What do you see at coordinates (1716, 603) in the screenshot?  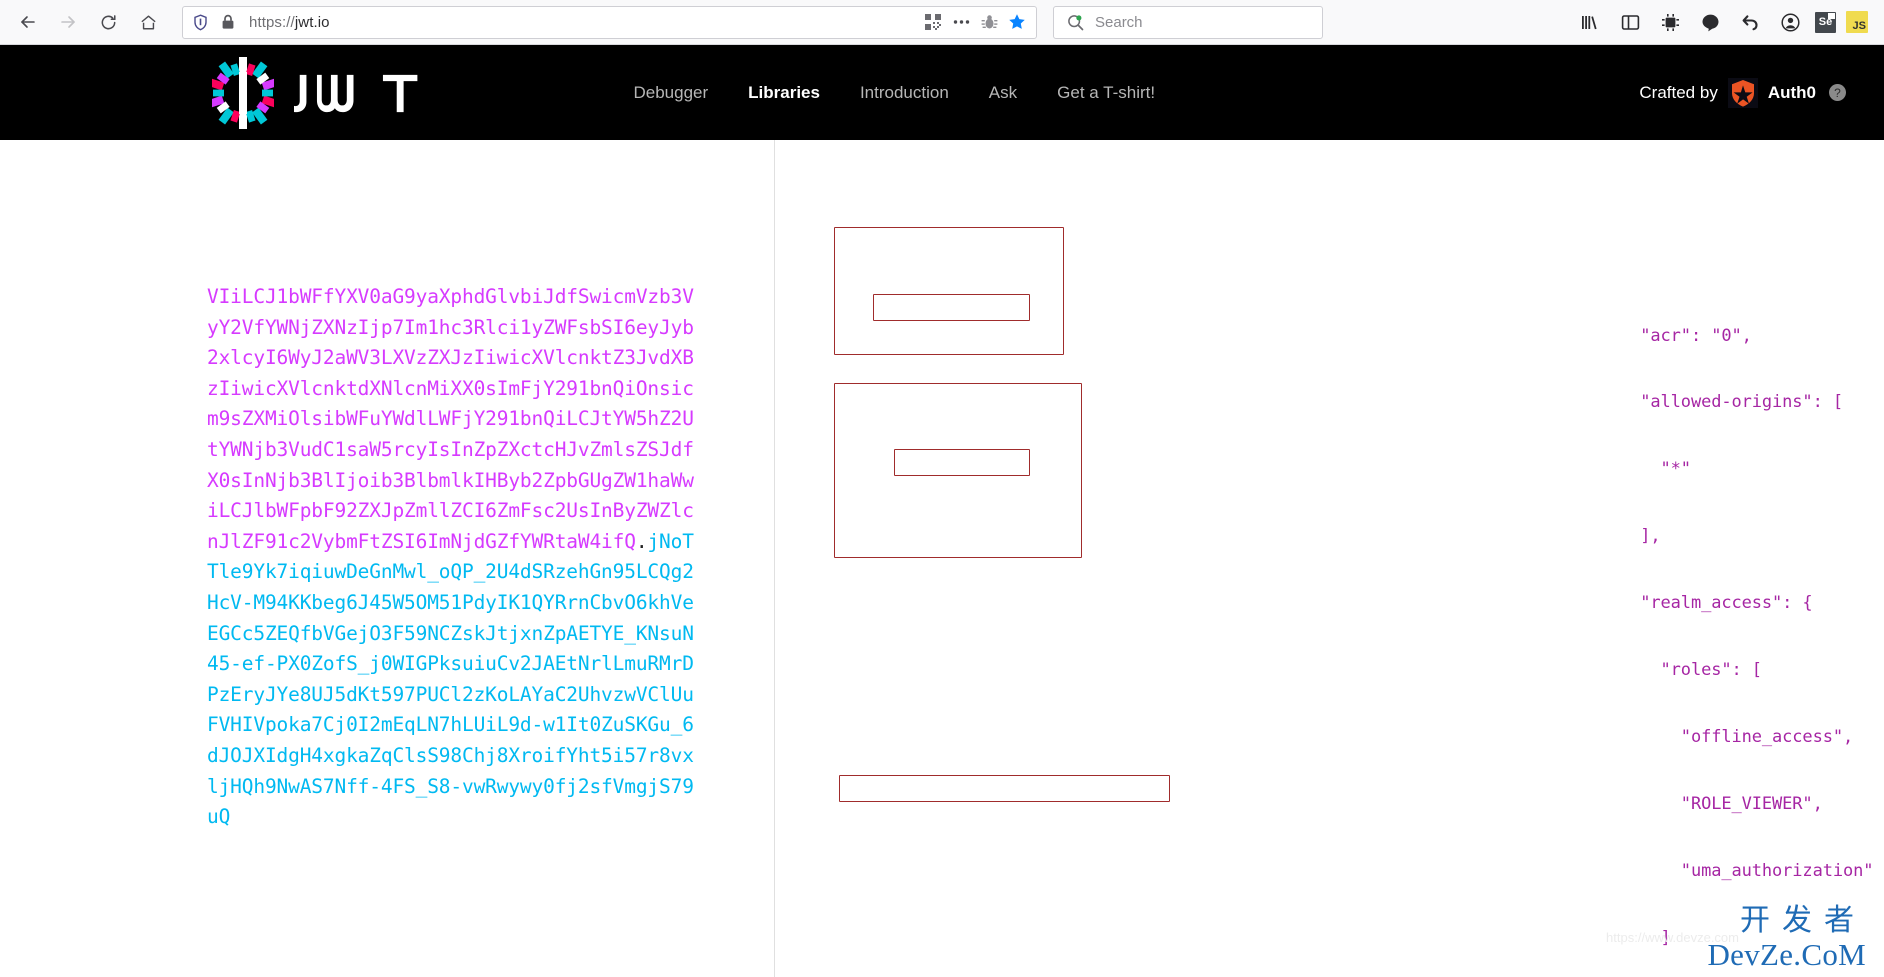 I see `json-line: "realm_access": {` at bounding box center [1716, 603].